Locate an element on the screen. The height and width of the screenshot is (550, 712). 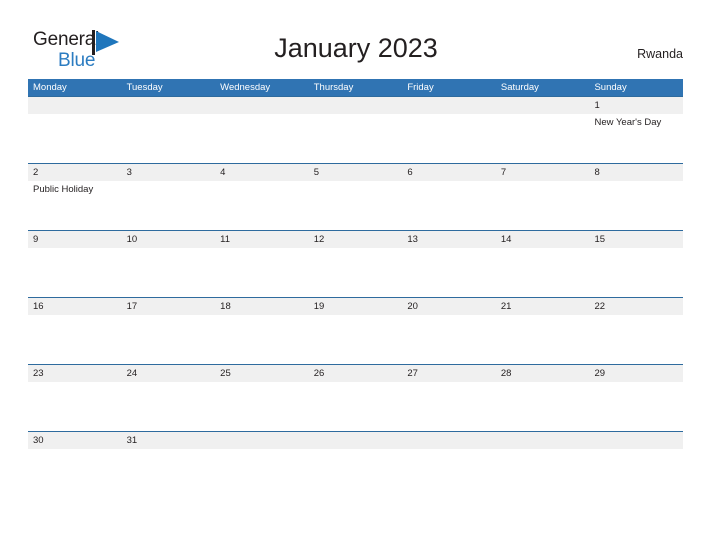
week-day-number-band: 30 31 is located at coordinates (355, 440).